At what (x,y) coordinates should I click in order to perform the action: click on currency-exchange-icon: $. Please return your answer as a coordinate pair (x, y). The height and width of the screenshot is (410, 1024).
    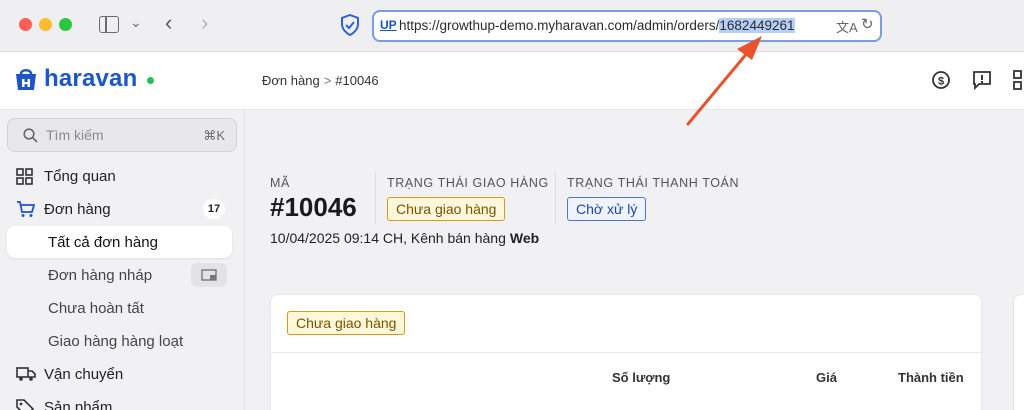
    Looking at the image, I should click on (941, 80).